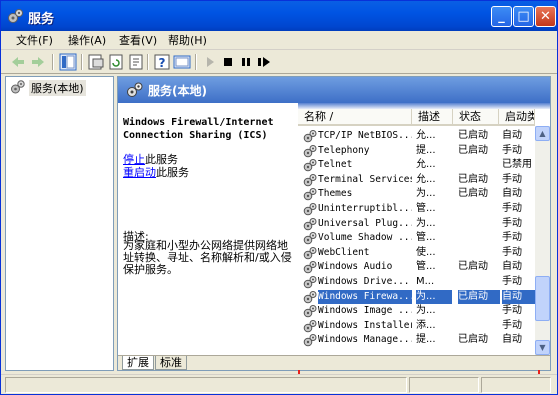  I want to click on maximize-button: □, so click(523, 16).